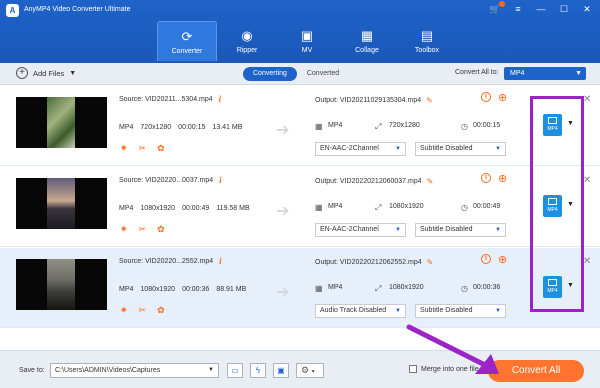 Image resolution: width=600 pixels, height=388 pixels. Describe the element at coordinates (126, 127) in the screenshot. I see `source-format: MP4` at that location.